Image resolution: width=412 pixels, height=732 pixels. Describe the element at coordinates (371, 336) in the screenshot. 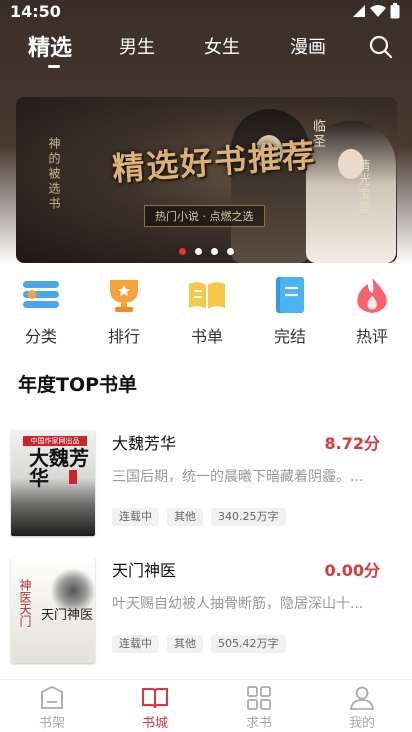

I see `quick-entry-label: 热评` at that location.